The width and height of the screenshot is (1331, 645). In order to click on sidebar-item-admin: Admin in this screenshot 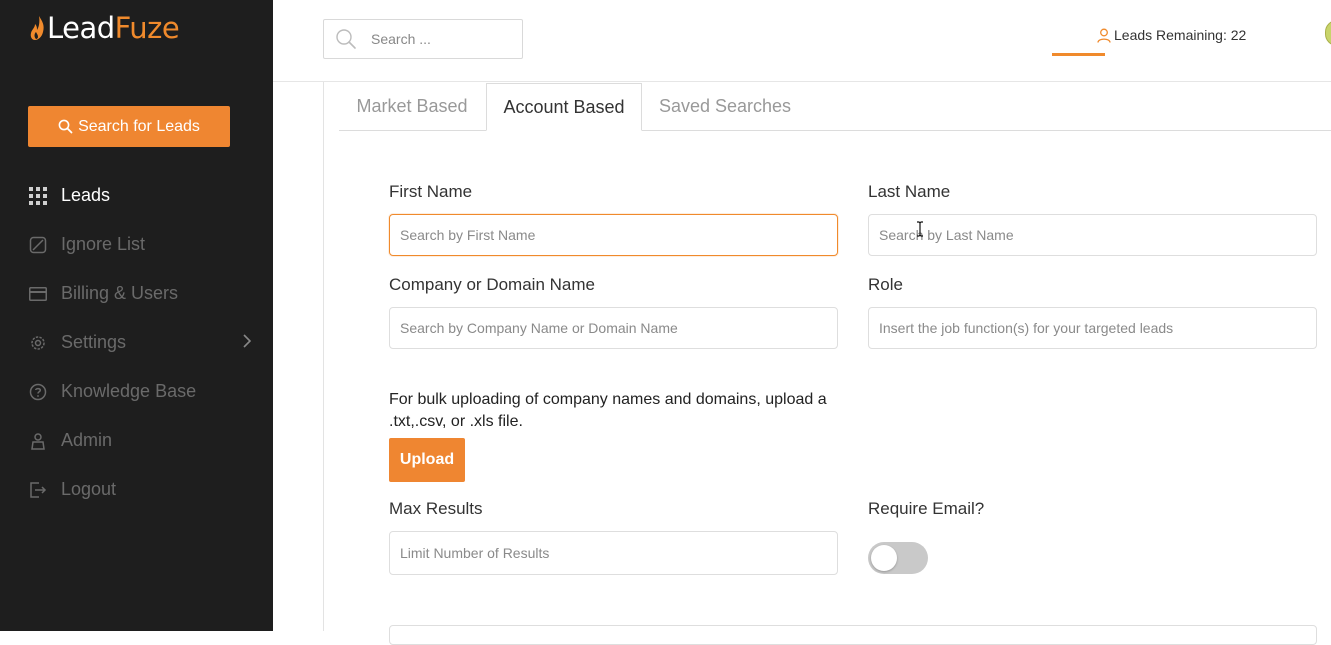, I will do `click(136, 440)`.